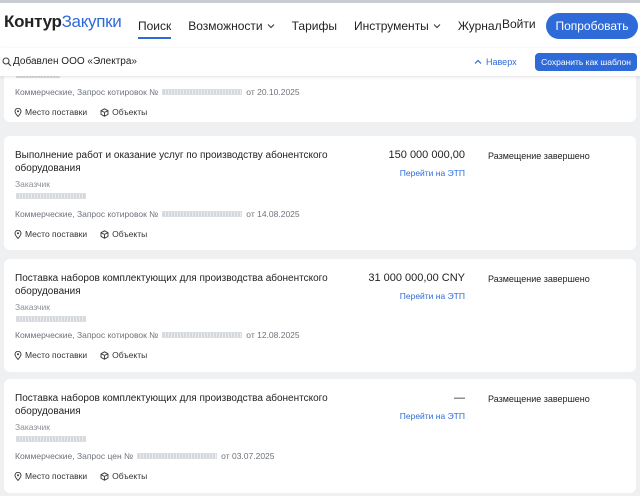 The width and height of the screenshot is (640, 496). Describe the element at coordinates (586, 62) in the screenshot. I see `save-template-button: Сохранить как шаблон` at that location.